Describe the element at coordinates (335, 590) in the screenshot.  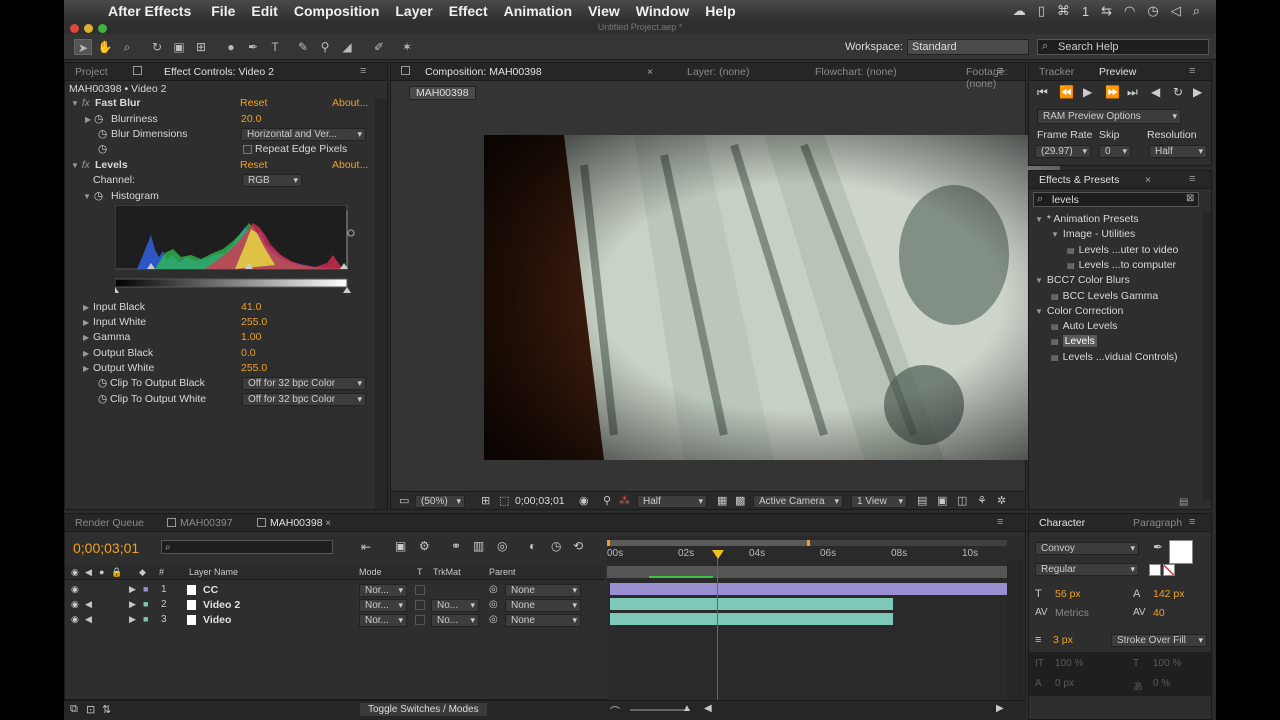
I see `table-row: ◉ ▶ ■ 1 CC Nor... ◎ None` at that location.